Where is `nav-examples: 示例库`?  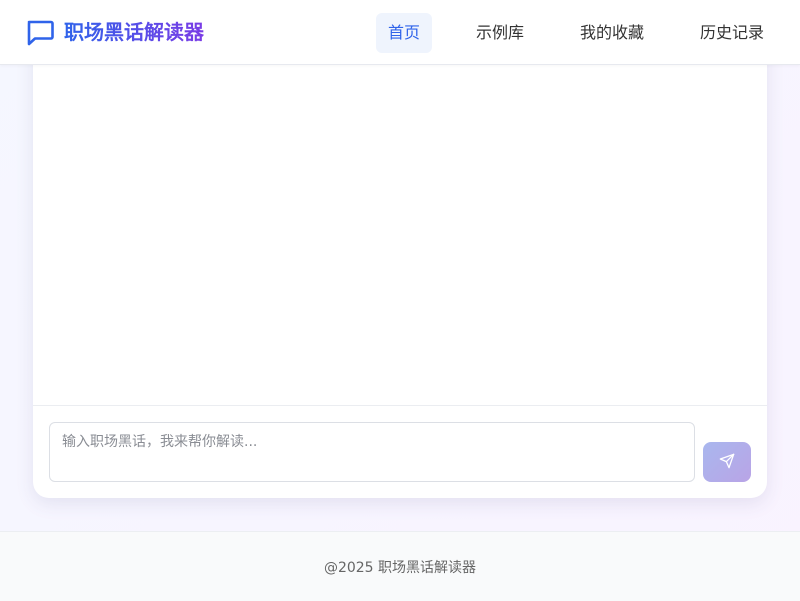 nav-examples: 示例库 is located at coordinates (500, 33).